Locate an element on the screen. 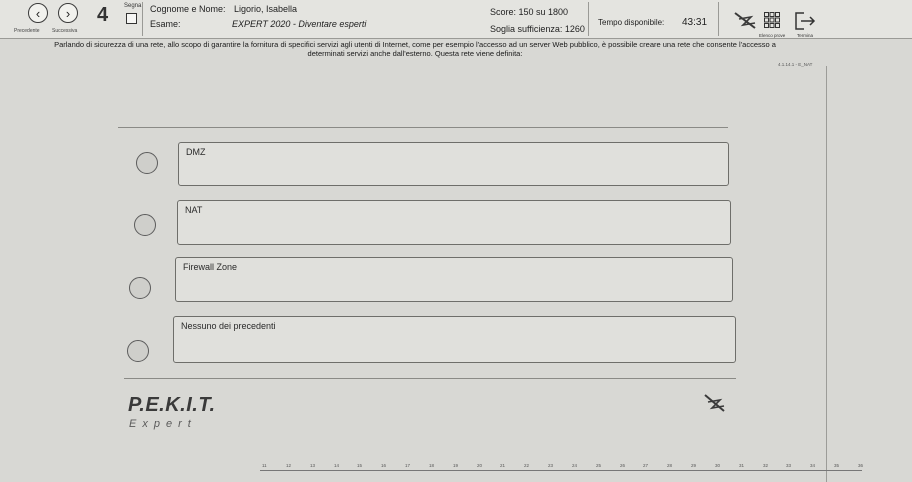 The height and width of the screenshot is (482, 912). score-text: Score: 150 su 1800 is located at coordinates (529, 12).